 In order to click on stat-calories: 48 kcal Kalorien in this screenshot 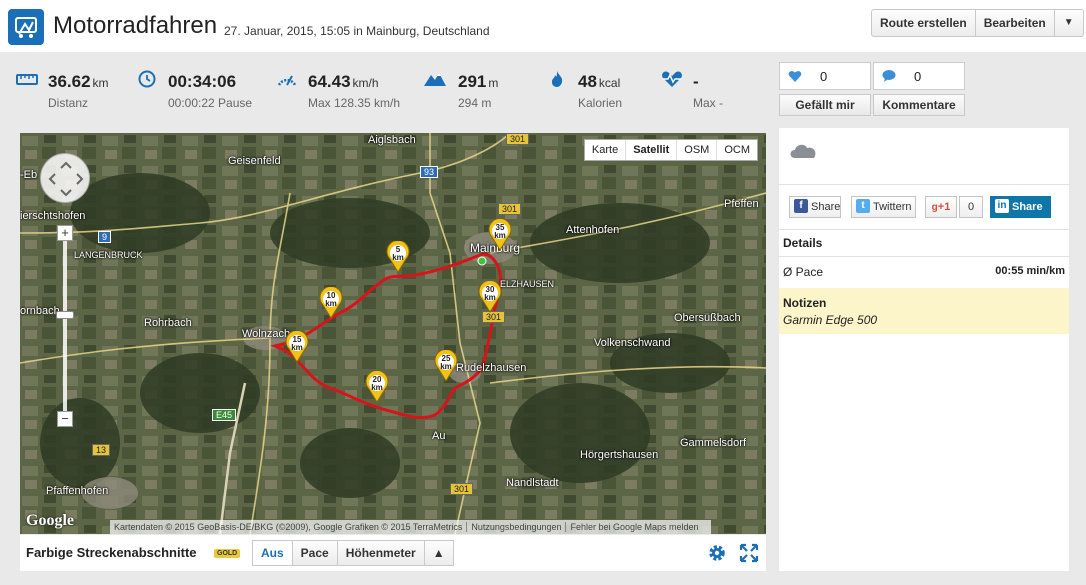, I will do `click(595, 87)`.